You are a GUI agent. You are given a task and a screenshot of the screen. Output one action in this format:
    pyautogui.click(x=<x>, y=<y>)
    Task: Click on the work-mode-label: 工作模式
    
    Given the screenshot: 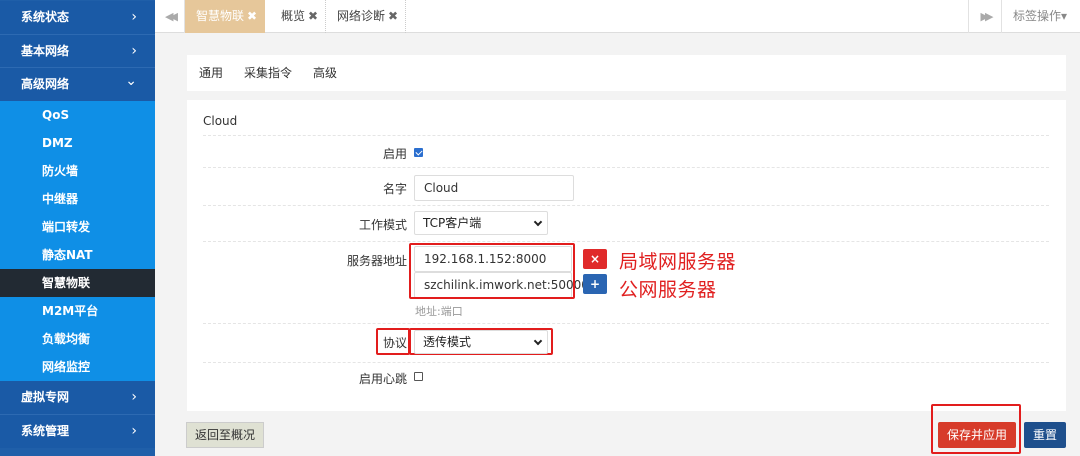 What is the action you would take?
    pyautogui.click(x=382, y=225)
    